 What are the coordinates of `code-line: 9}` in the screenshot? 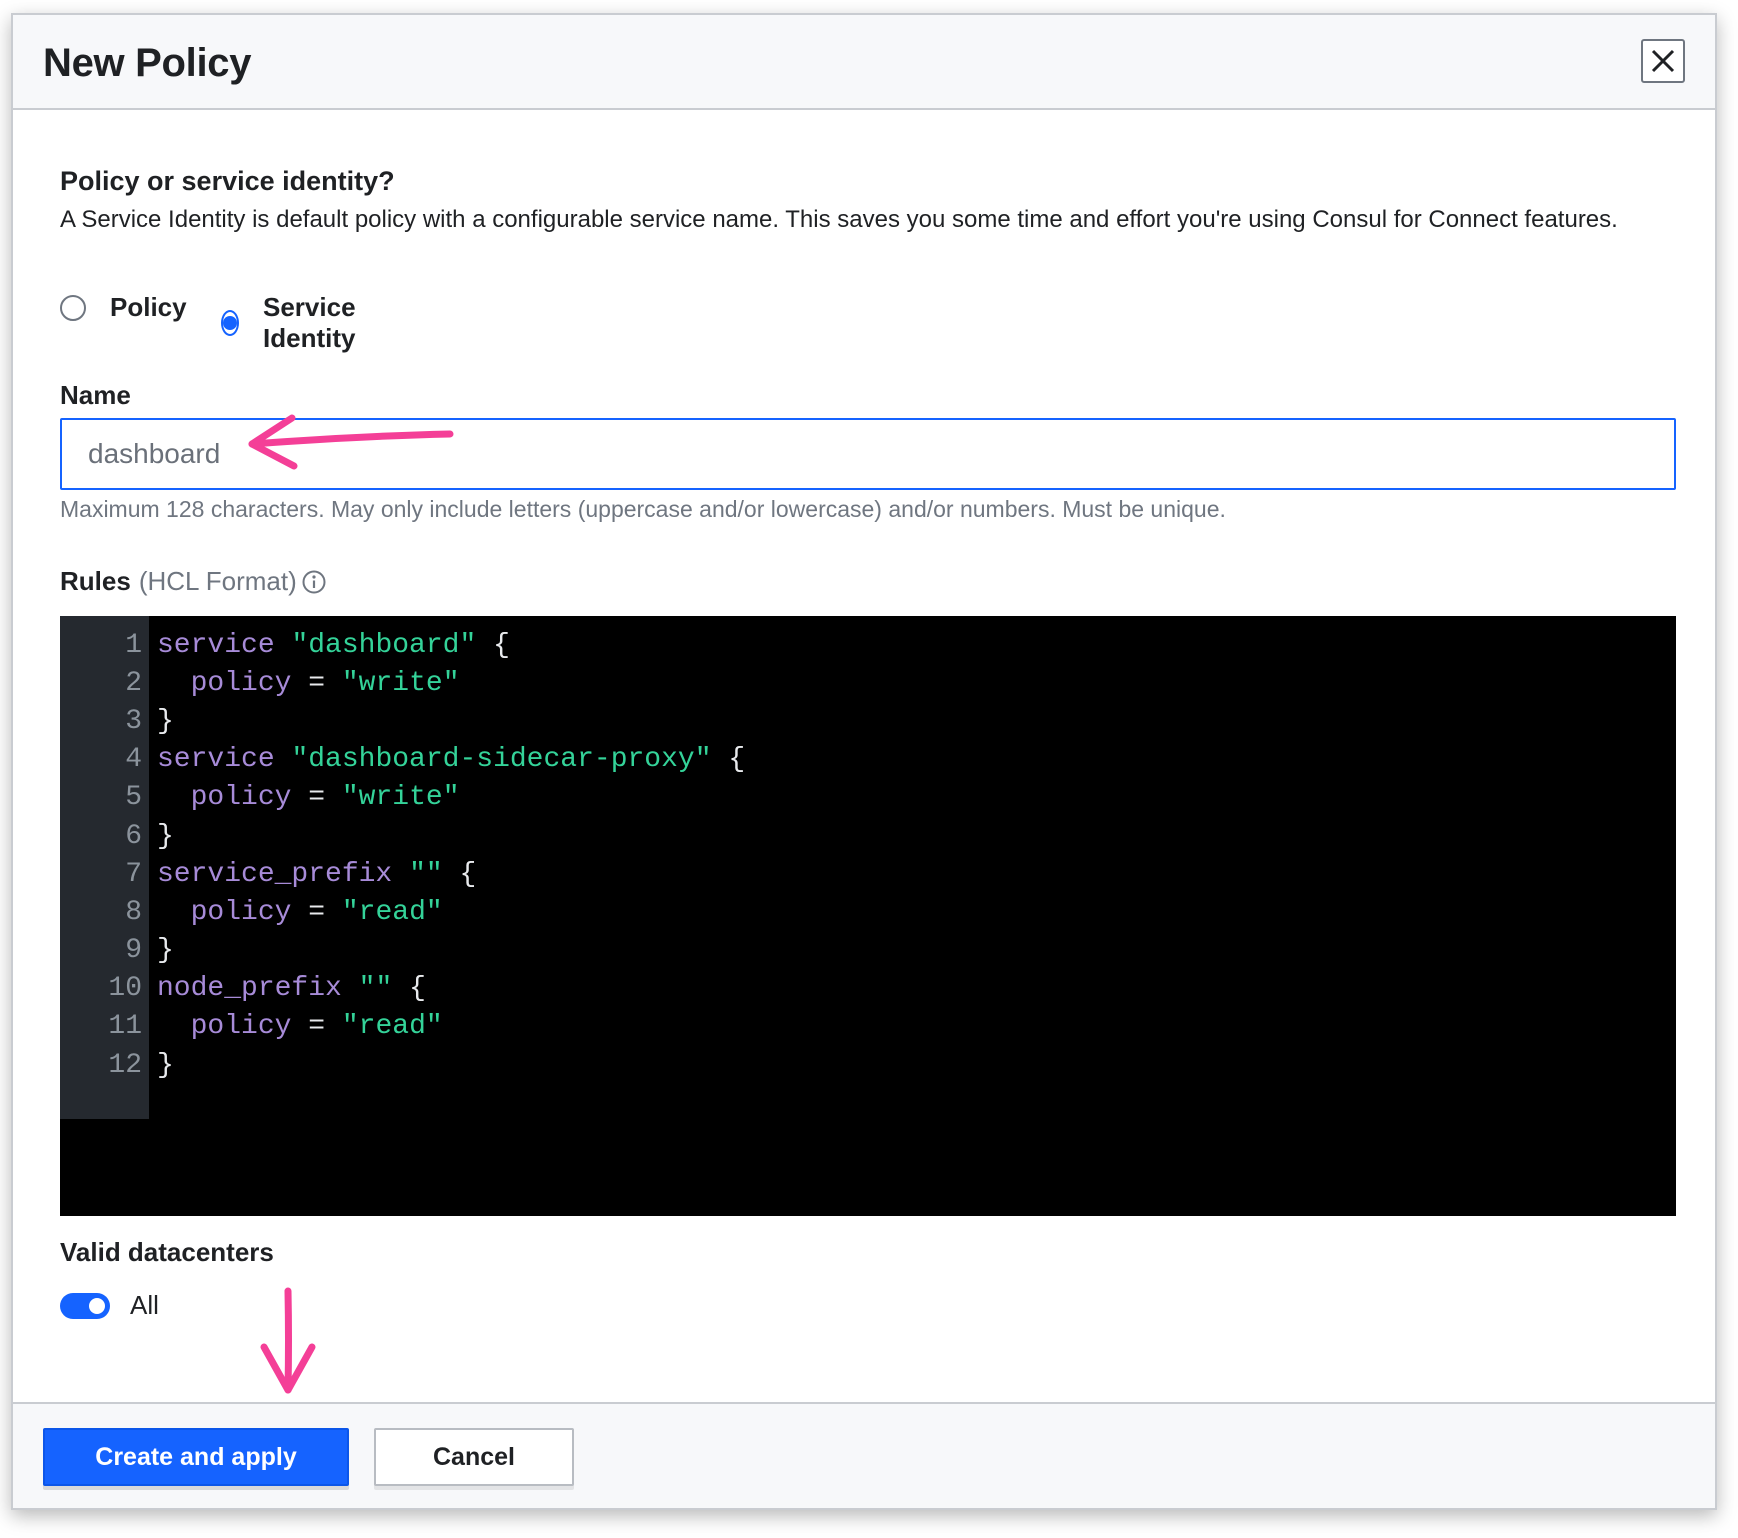 It's located at (402, 951).